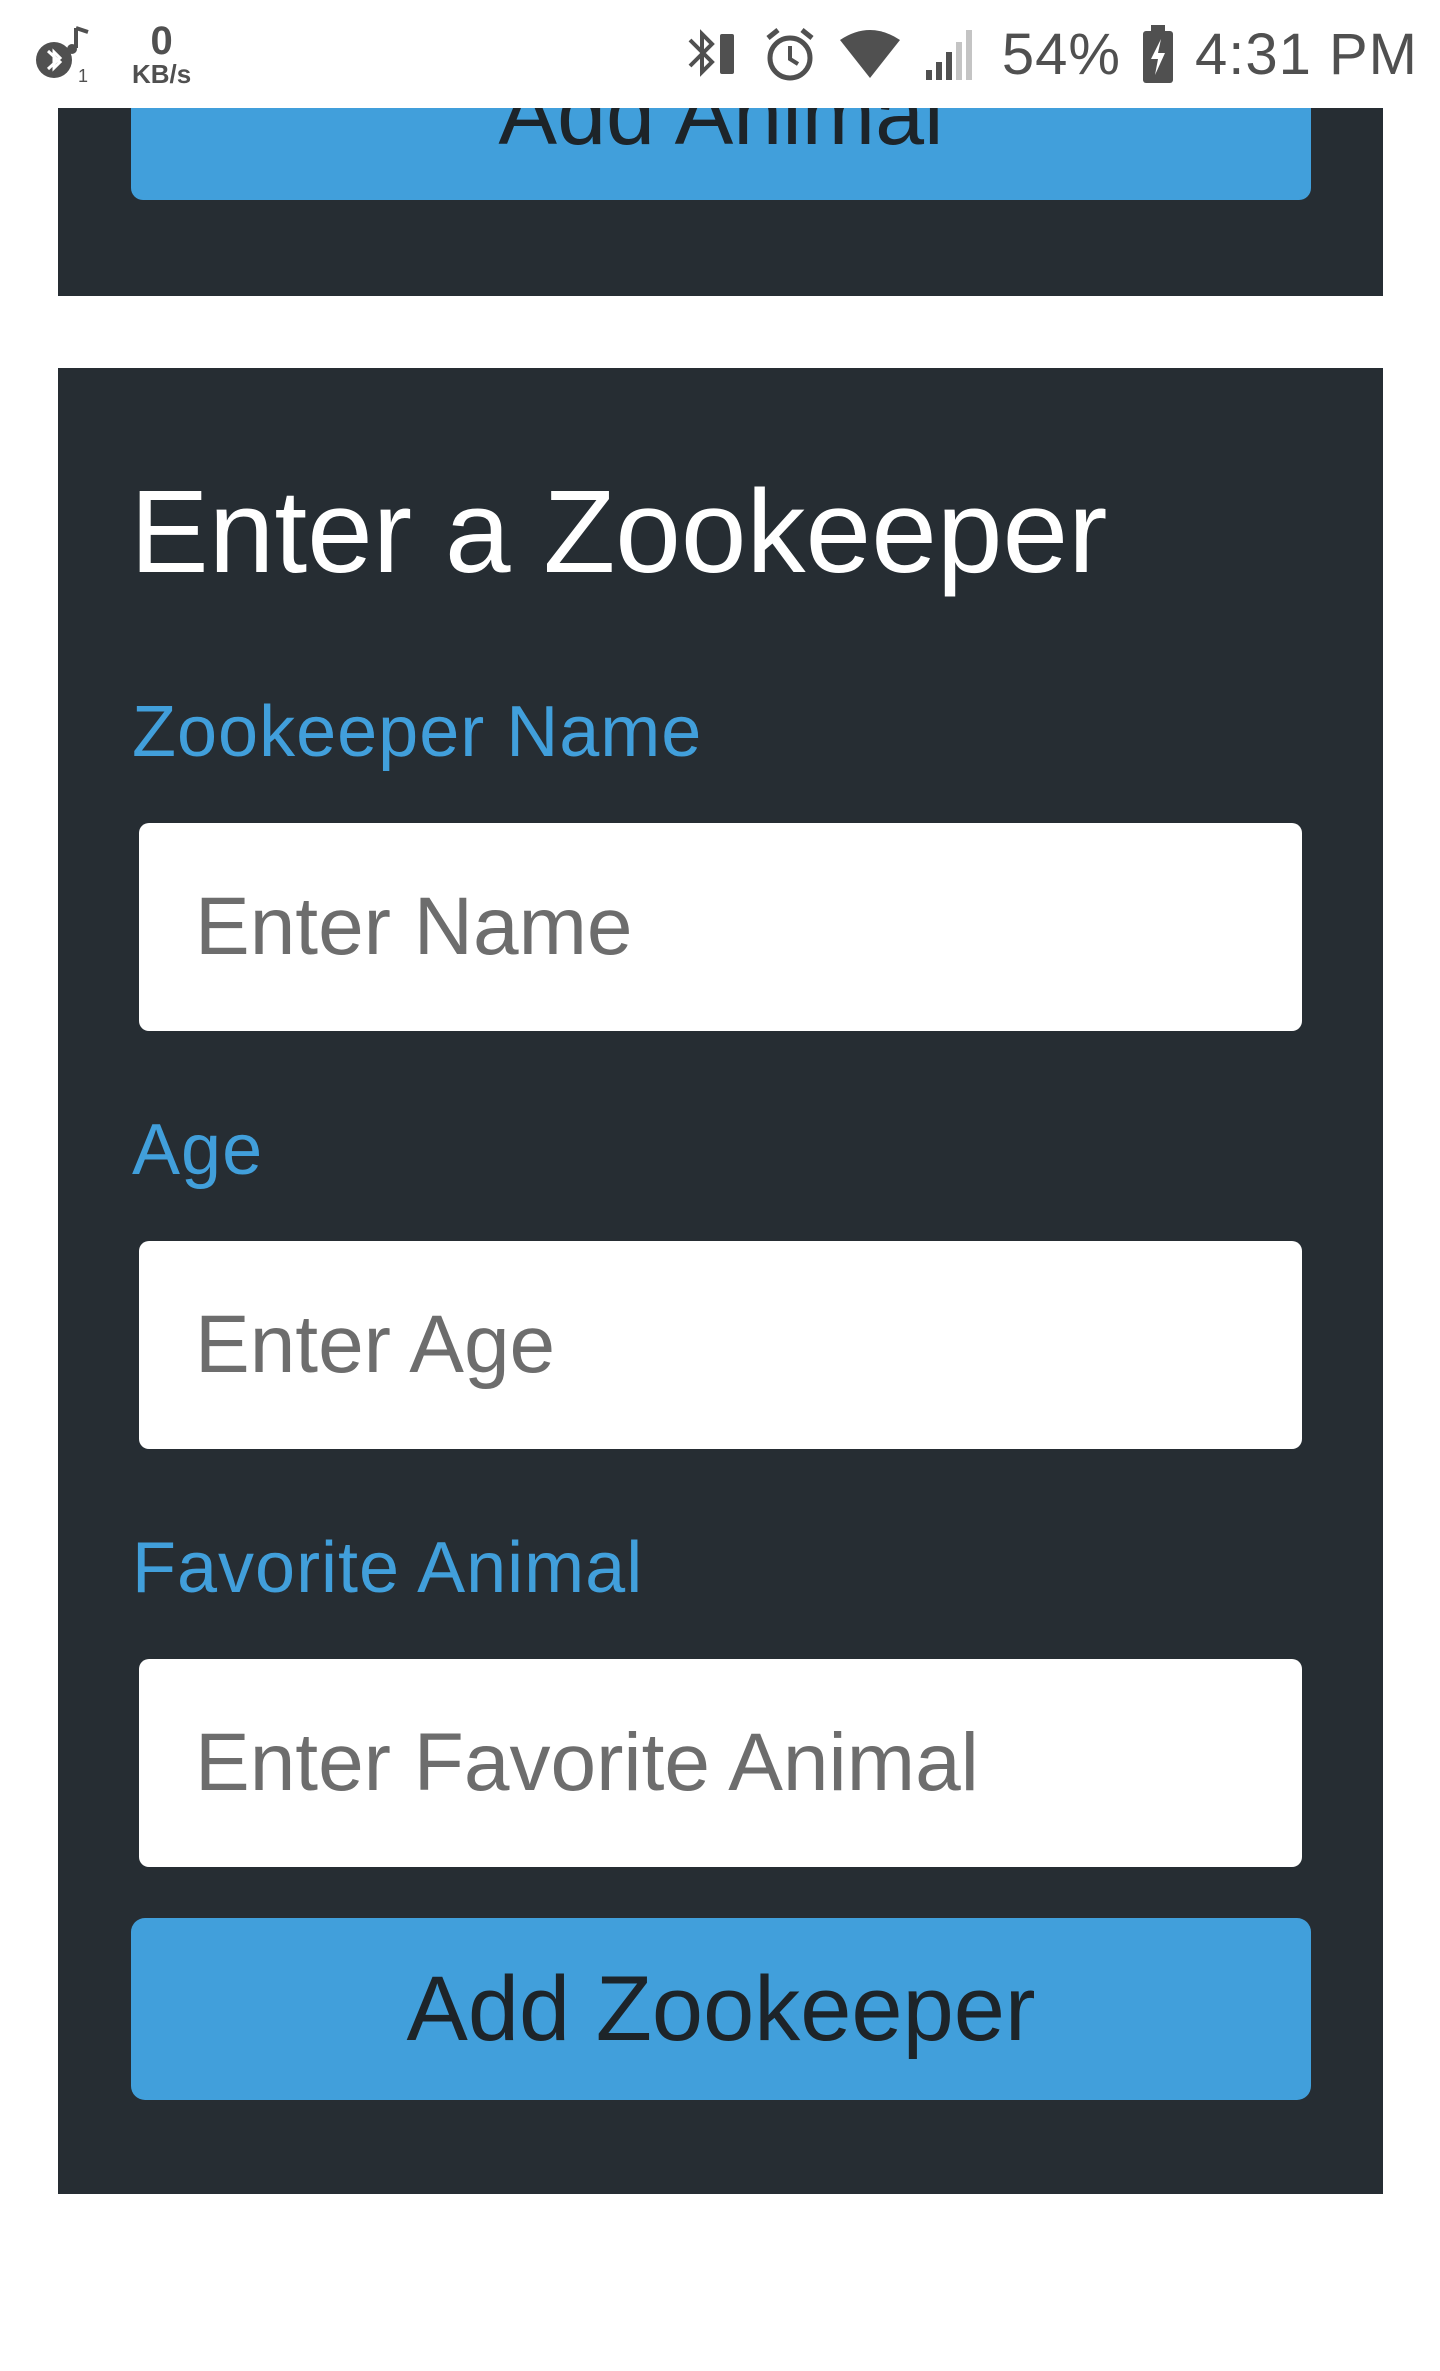 Image resolution: width=1440 pixels, height=2371 pixels. I want to click on svg-text: 1, so click(83, 76).